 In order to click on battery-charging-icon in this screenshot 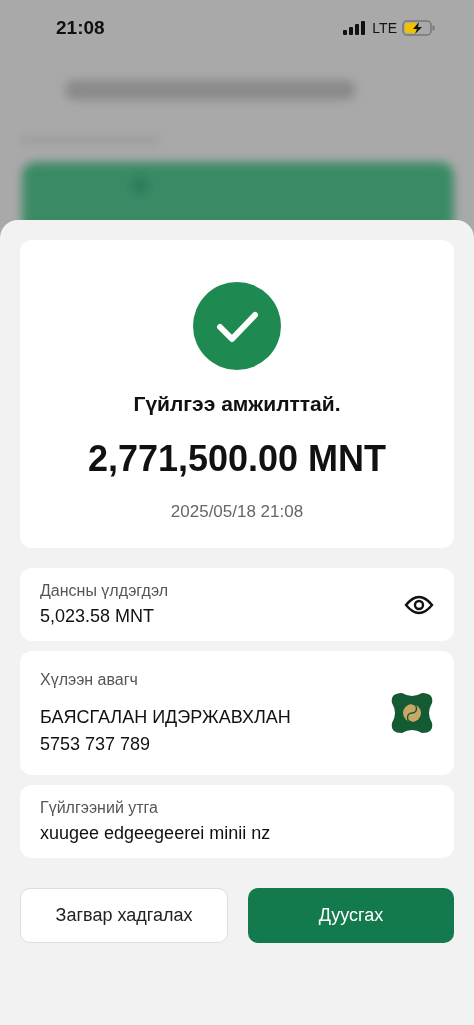, I will do `click(419, 28)`.